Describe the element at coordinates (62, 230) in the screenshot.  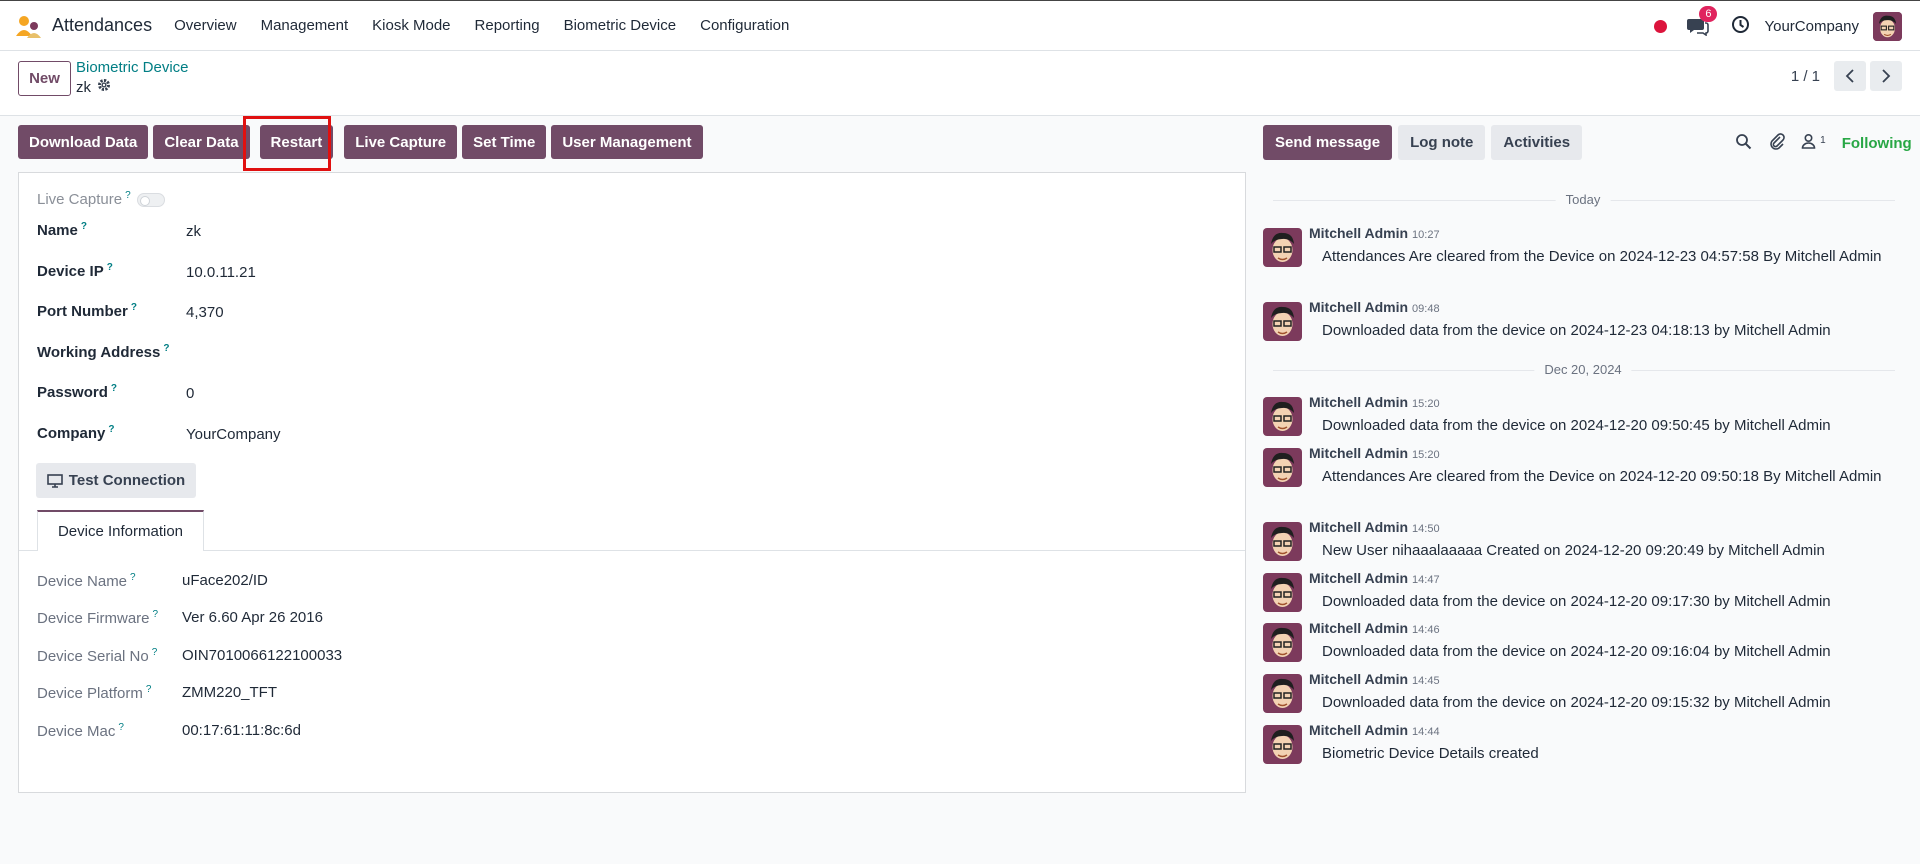
I see `name-label: Name?` at that location.